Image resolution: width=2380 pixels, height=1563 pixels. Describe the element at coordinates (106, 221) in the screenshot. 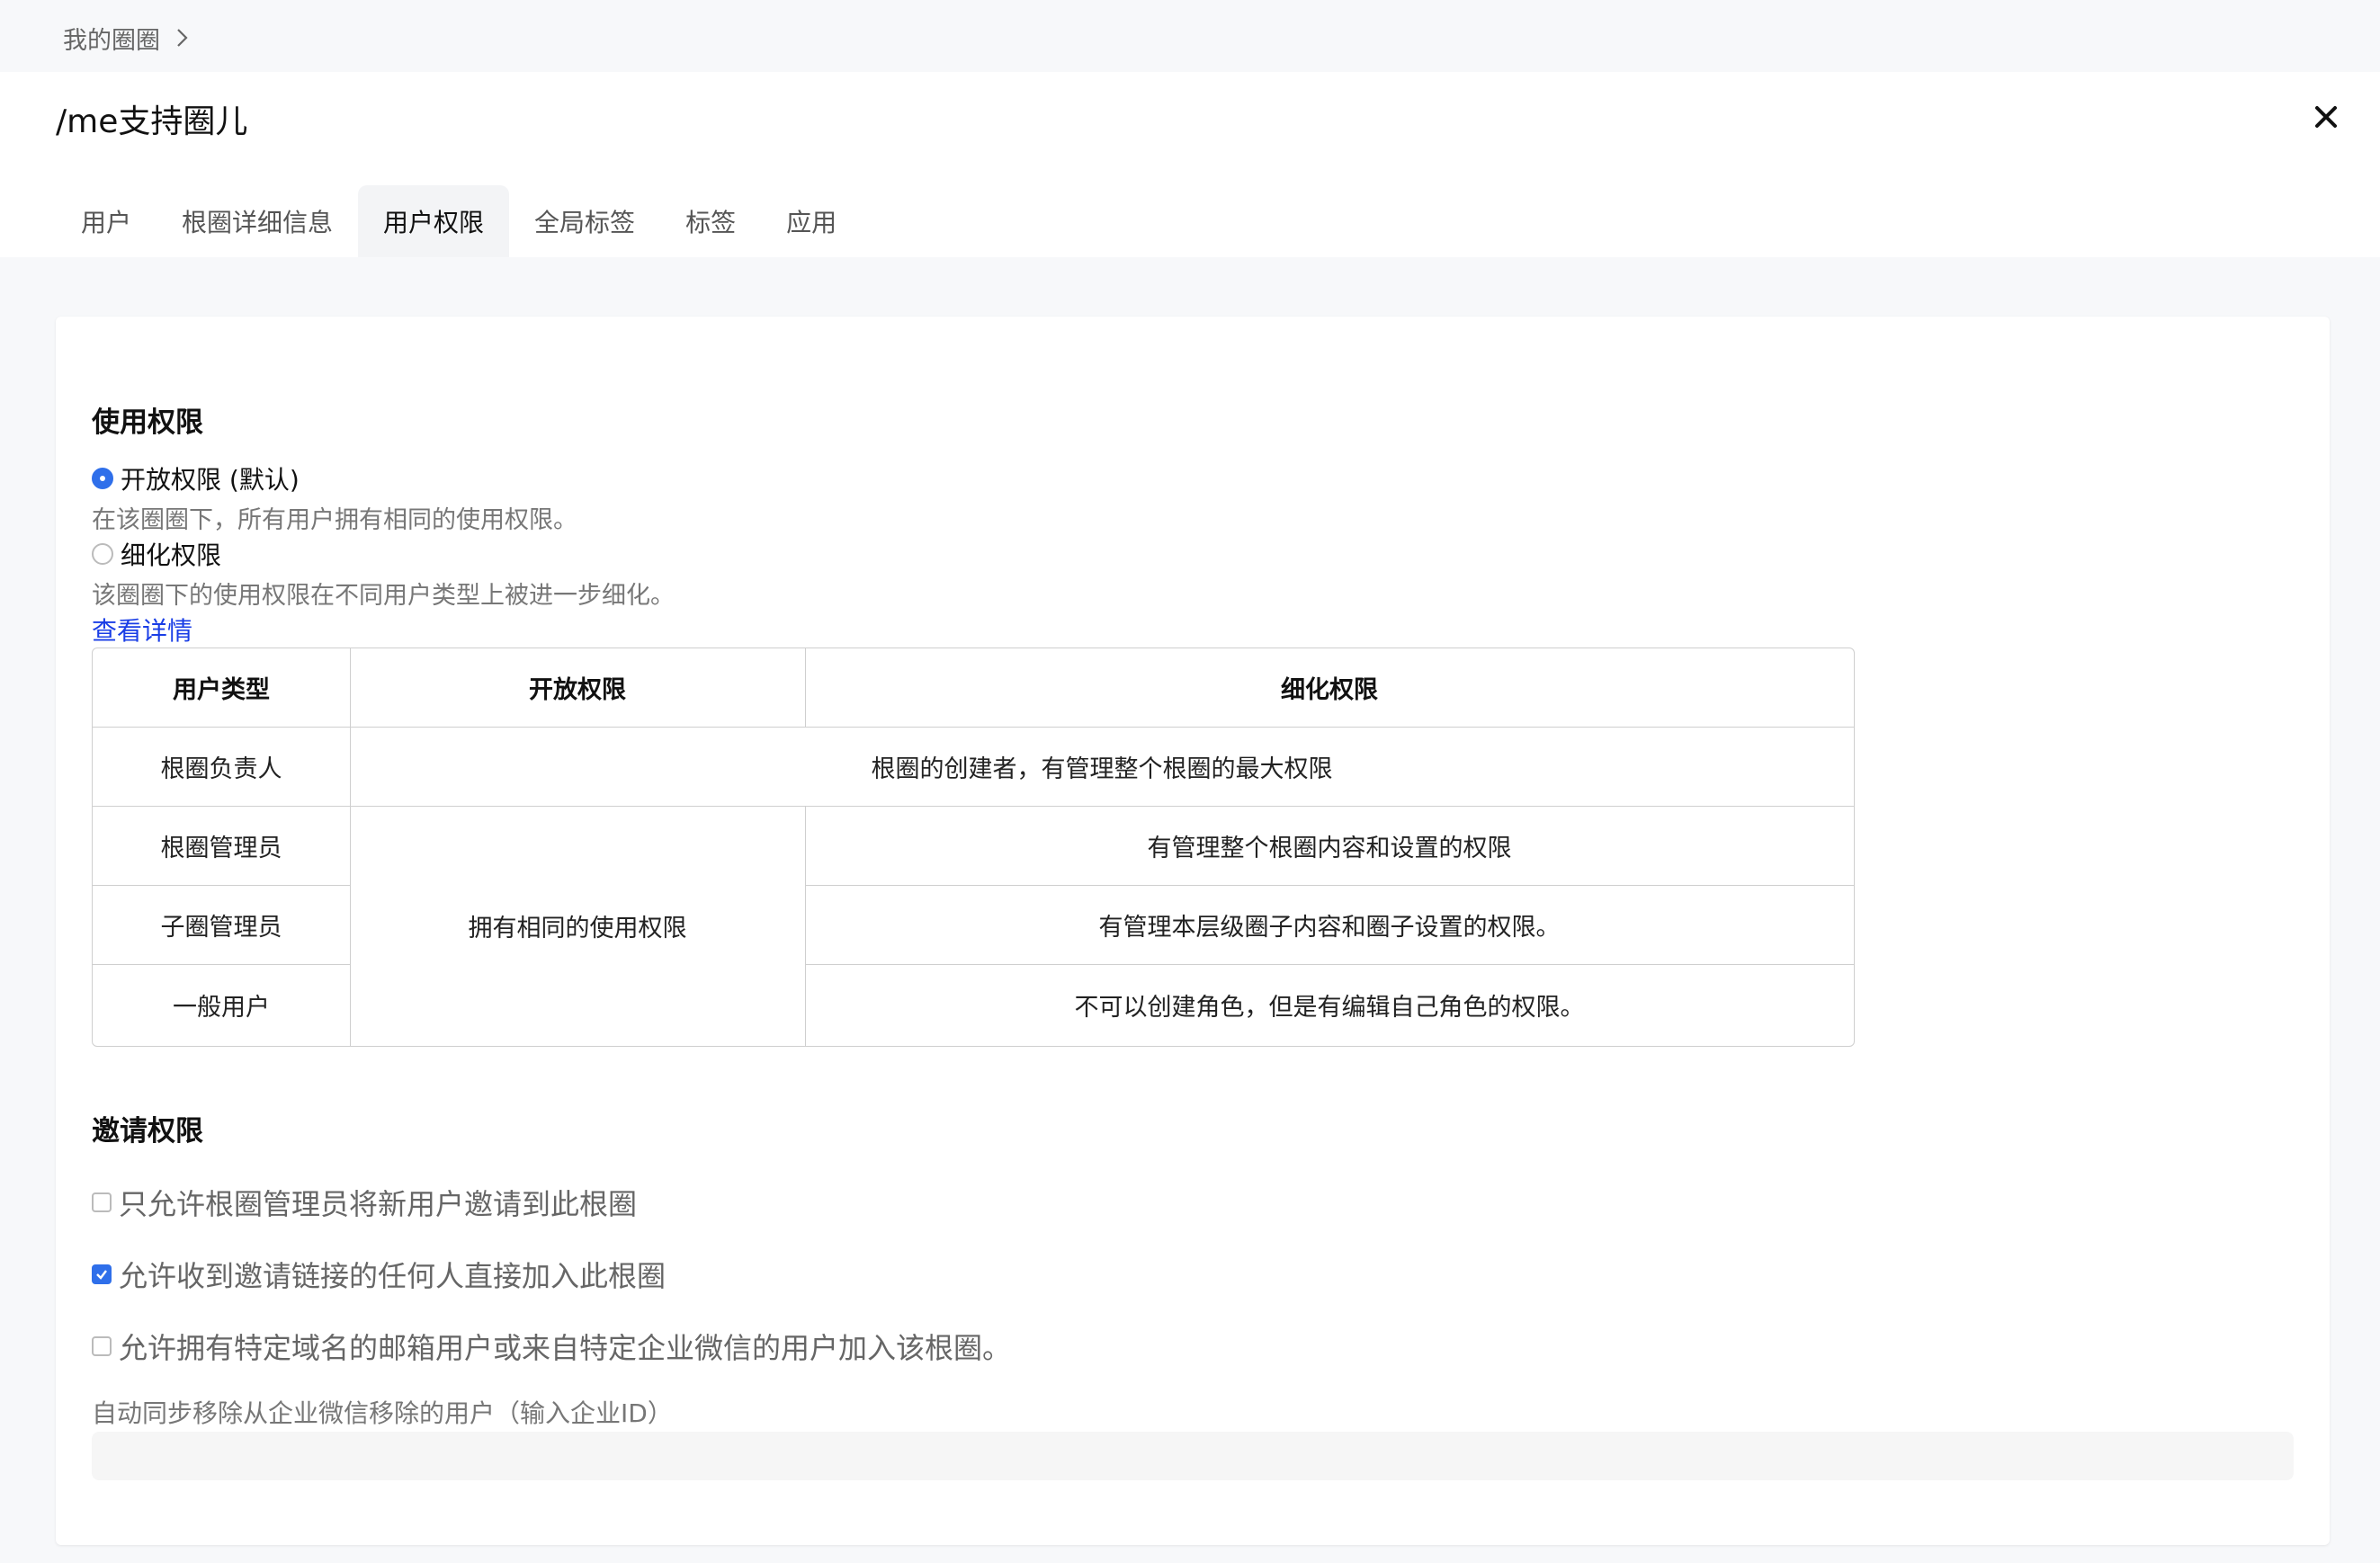

I see `tab-users: 用户` at that location.